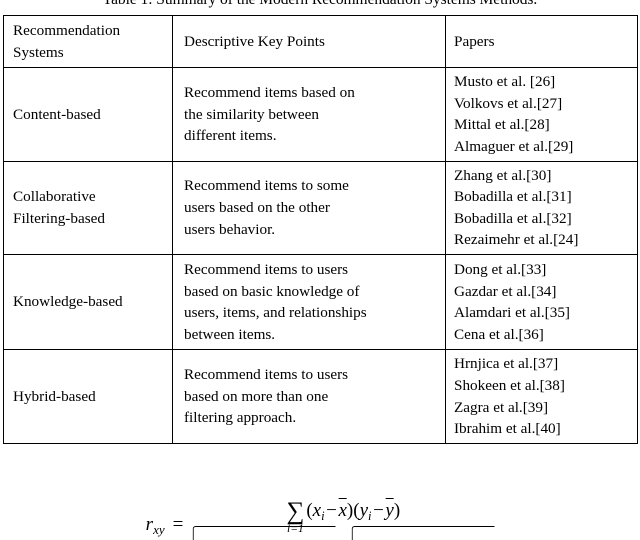 The height and width of the screenshot is (540, 640). What do you see at coordinates (295, 528) in the screenshot?
I see `summation-lower-limit: i=1` at bounding box center [295, 528].